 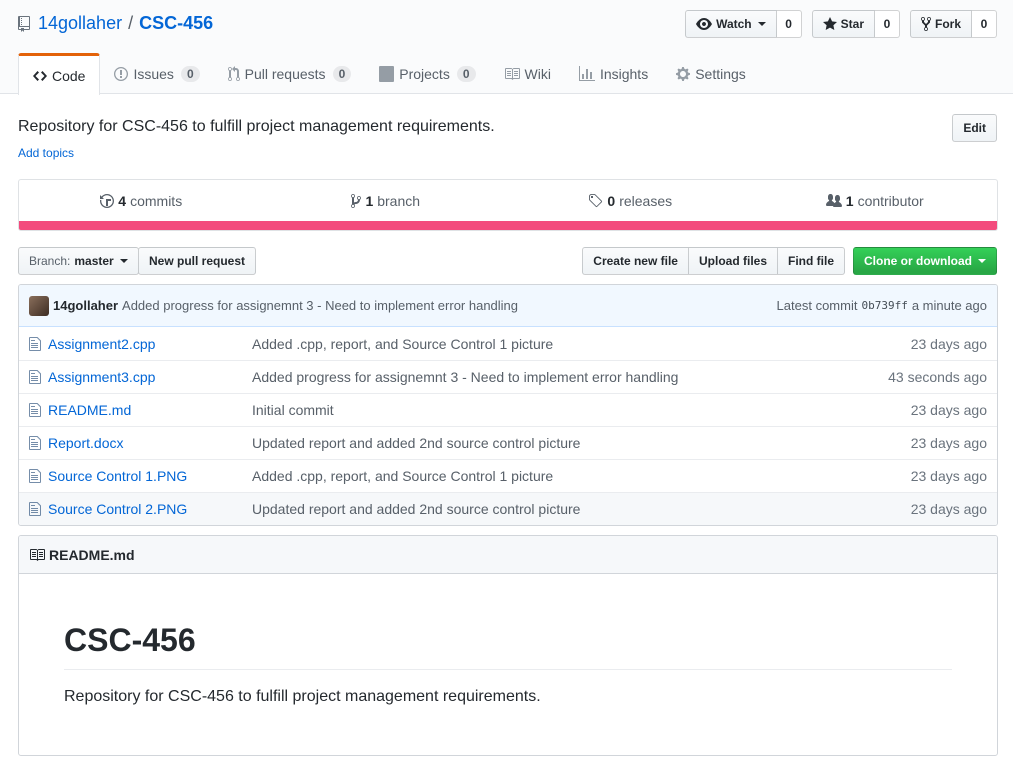 What do you see at coordinates (852, 24) in the screenshot?
I see `star-label: Star` at bounding box center [852, 24].